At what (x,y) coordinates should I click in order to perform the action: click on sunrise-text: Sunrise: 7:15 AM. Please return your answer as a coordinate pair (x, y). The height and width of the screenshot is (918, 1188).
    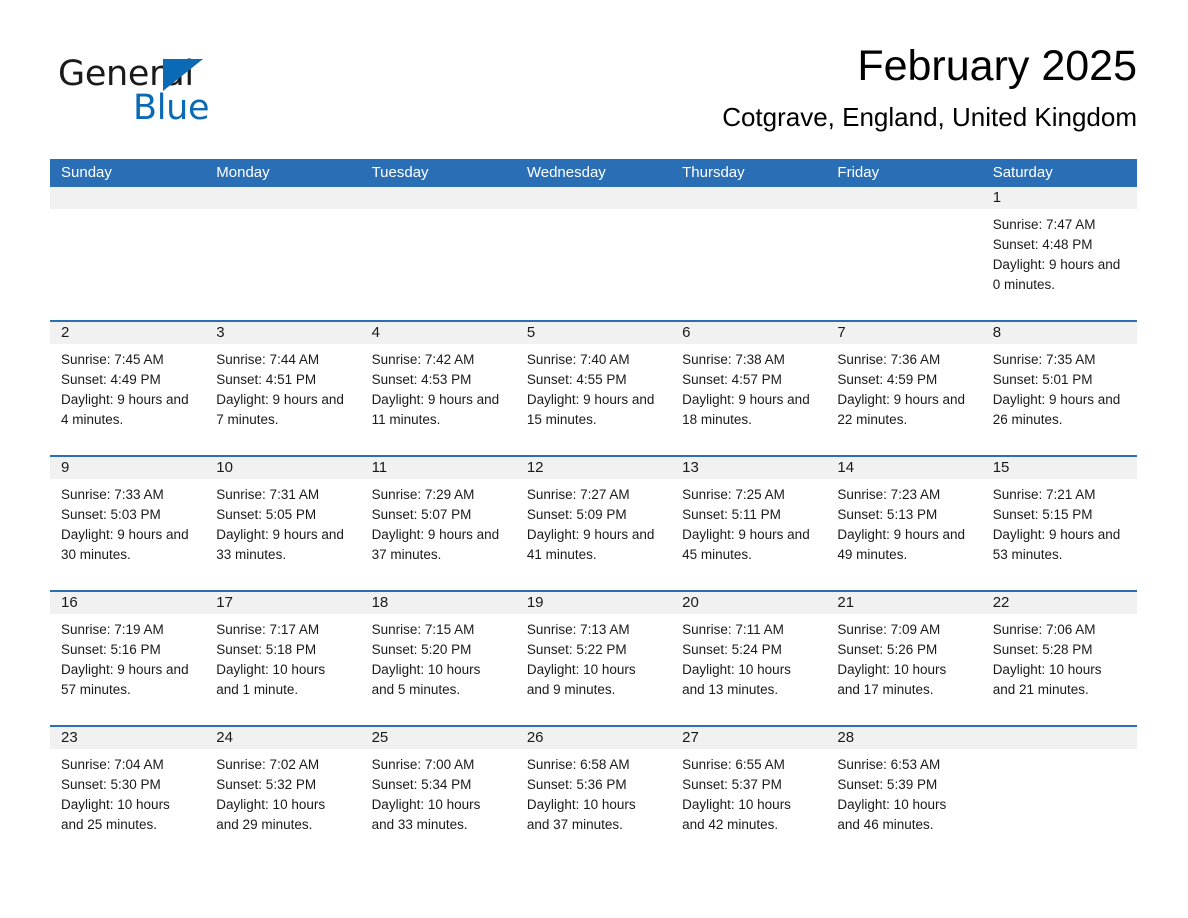
    Looking at the image, I should click on (423, 629).